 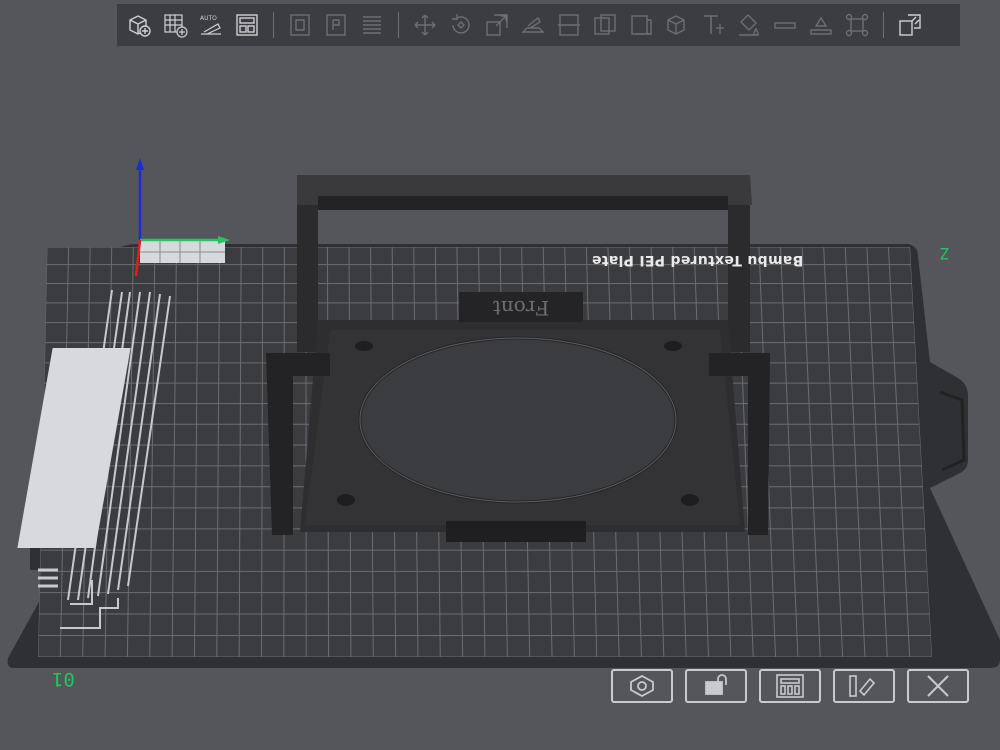 I want to click on arrange-plate-icon, so click(x=790, y=686).